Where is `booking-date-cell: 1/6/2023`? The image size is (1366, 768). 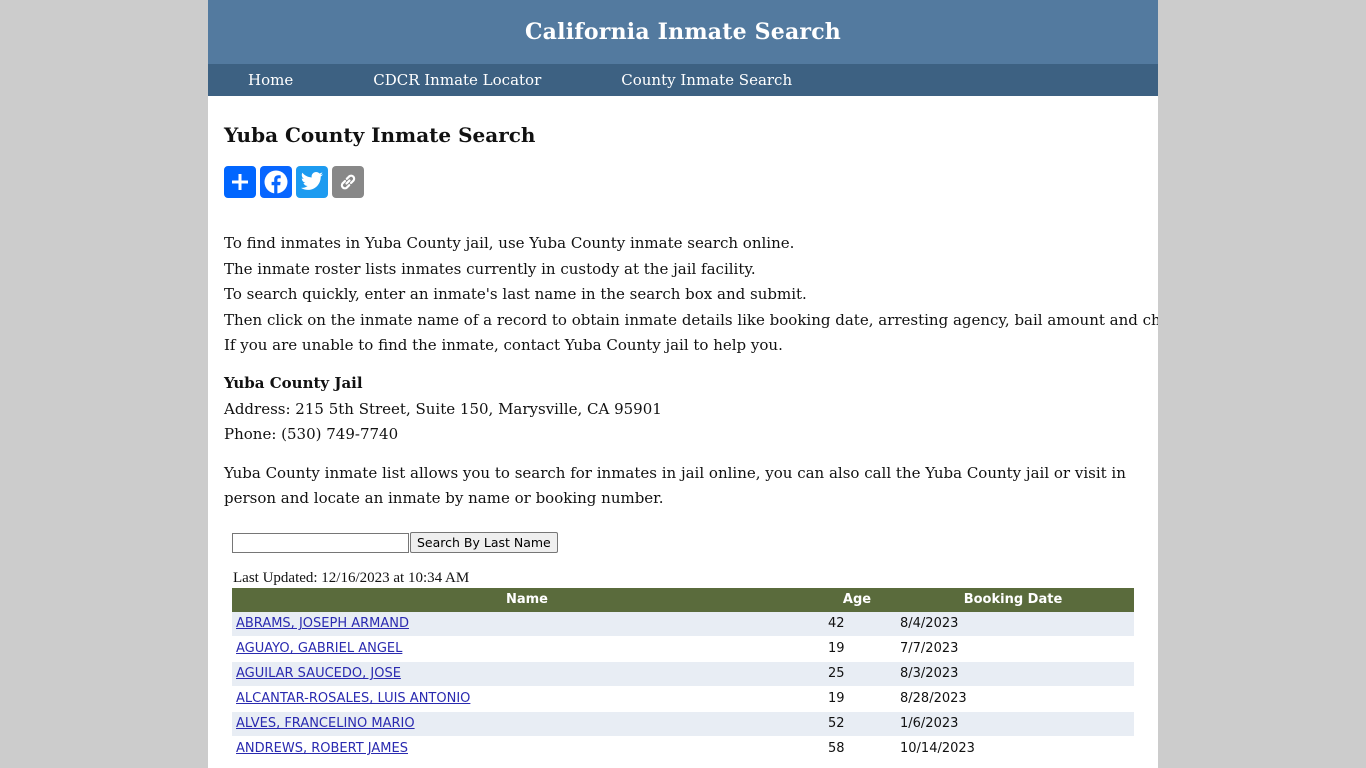 booking-date-cell: 1/6/2023 is located at coordinates (1013, 724).